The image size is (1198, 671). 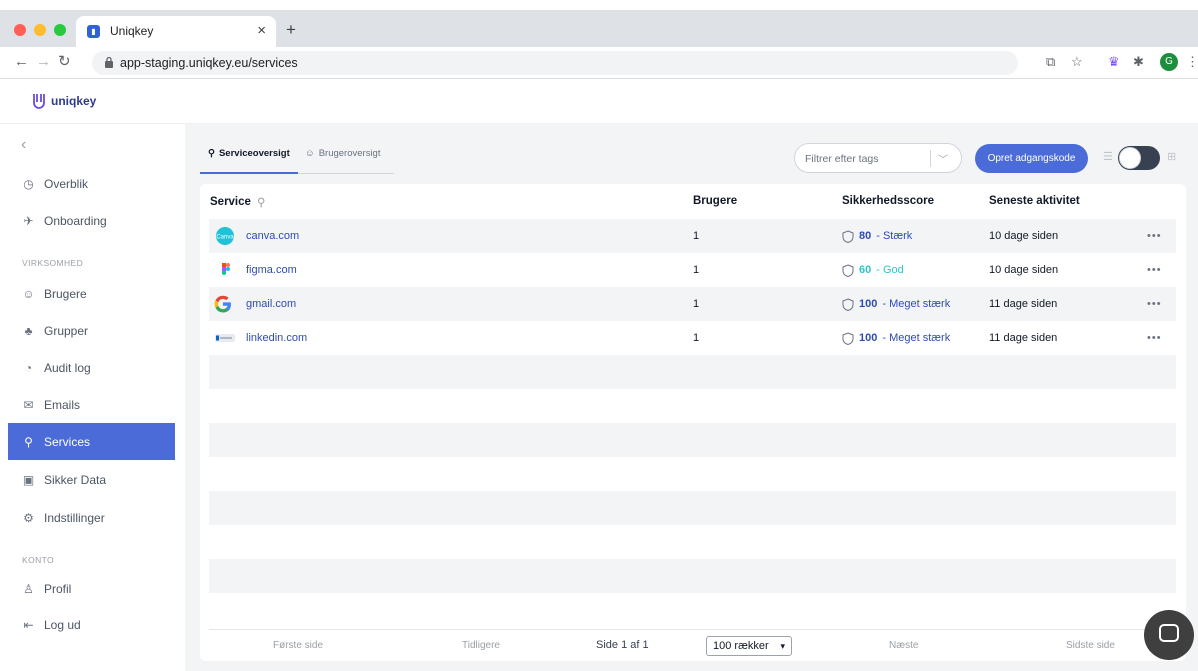 I want to click on chat-icon, so click(x=1169, y=633).